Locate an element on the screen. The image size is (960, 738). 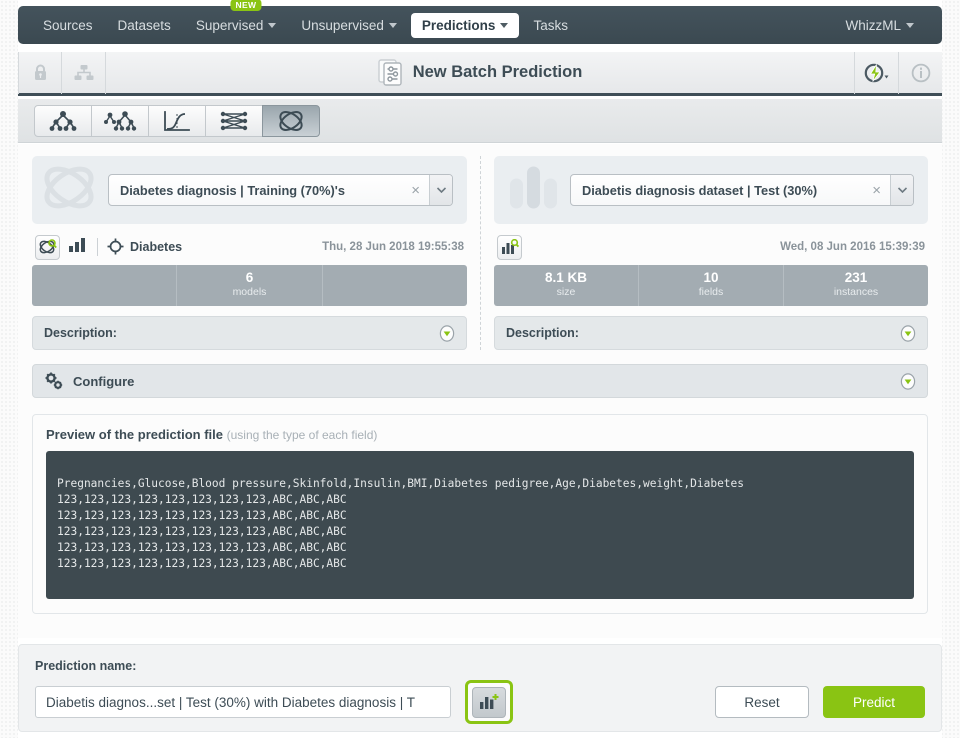
fusion-column: Diabetes diagnosis | Training (70%)'s × is located at coordinates (256, 253).